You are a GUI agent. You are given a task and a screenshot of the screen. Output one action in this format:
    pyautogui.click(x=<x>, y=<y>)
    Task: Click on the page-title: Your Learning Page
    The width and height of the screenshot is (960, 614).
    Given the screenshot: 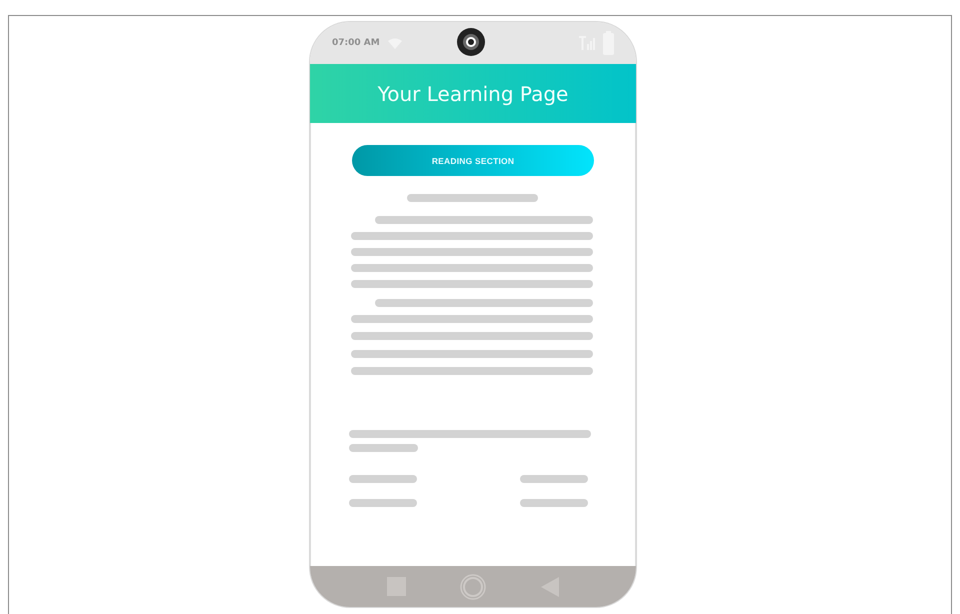 What is the action you would take?
    pyautogui.click(x=473, y=94)
    